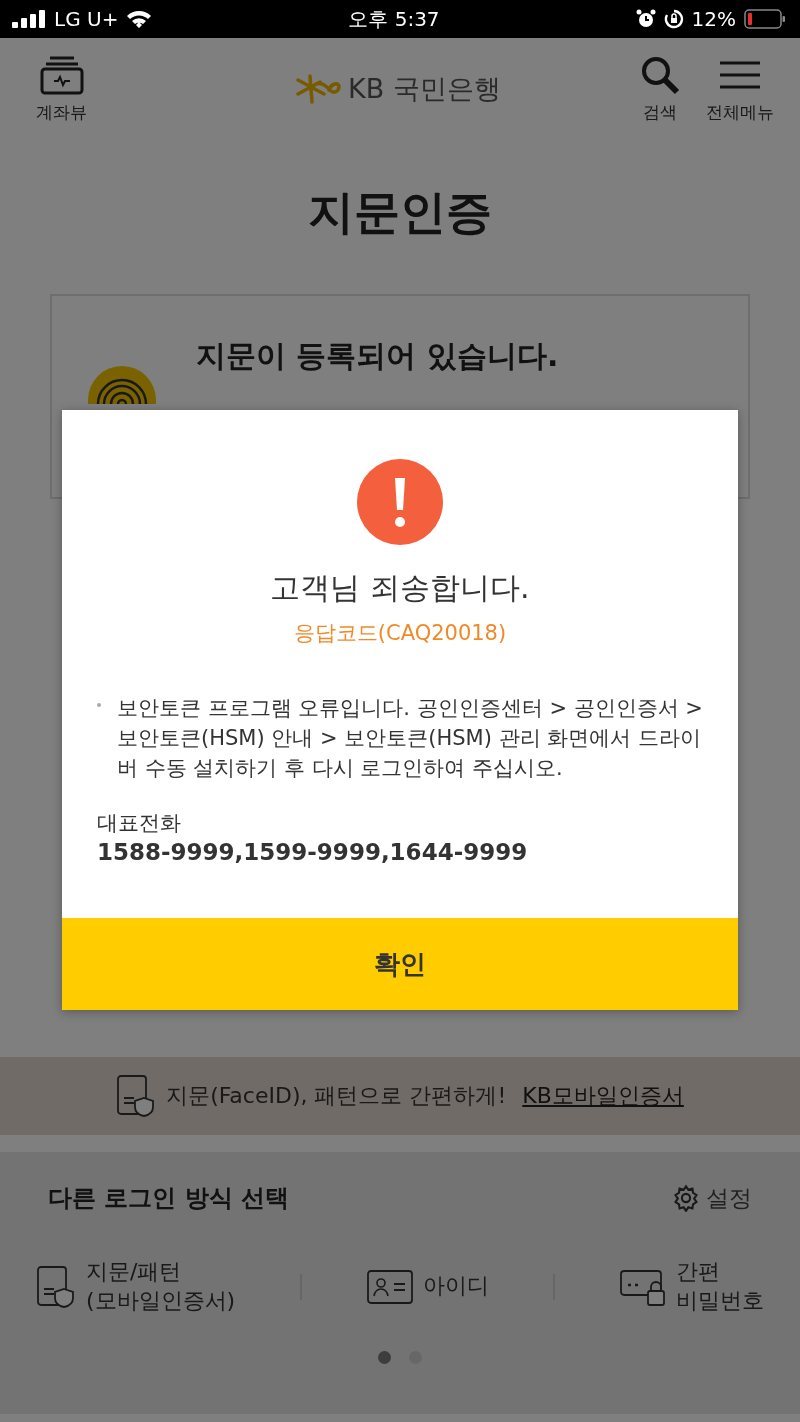 The width and height of the screenshot is (800, 1422). I want to click on account-view-button: 계좌뷰, so click(61, 89).